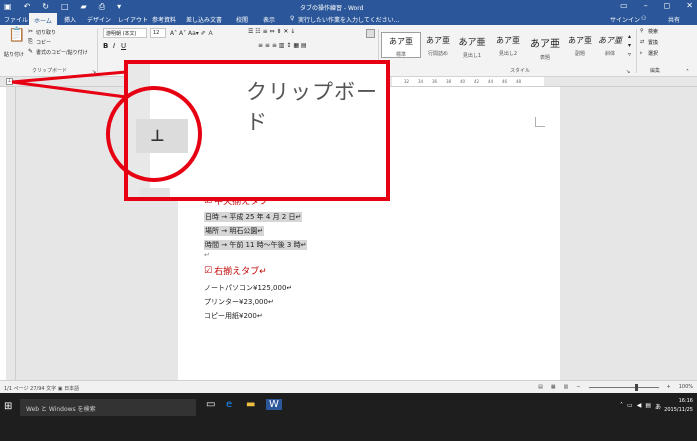 This screenshot has width=697, height=441. Describe the element at coordinates (269, 19) in the screenshot. I see `tab-view: 表示` at that location.